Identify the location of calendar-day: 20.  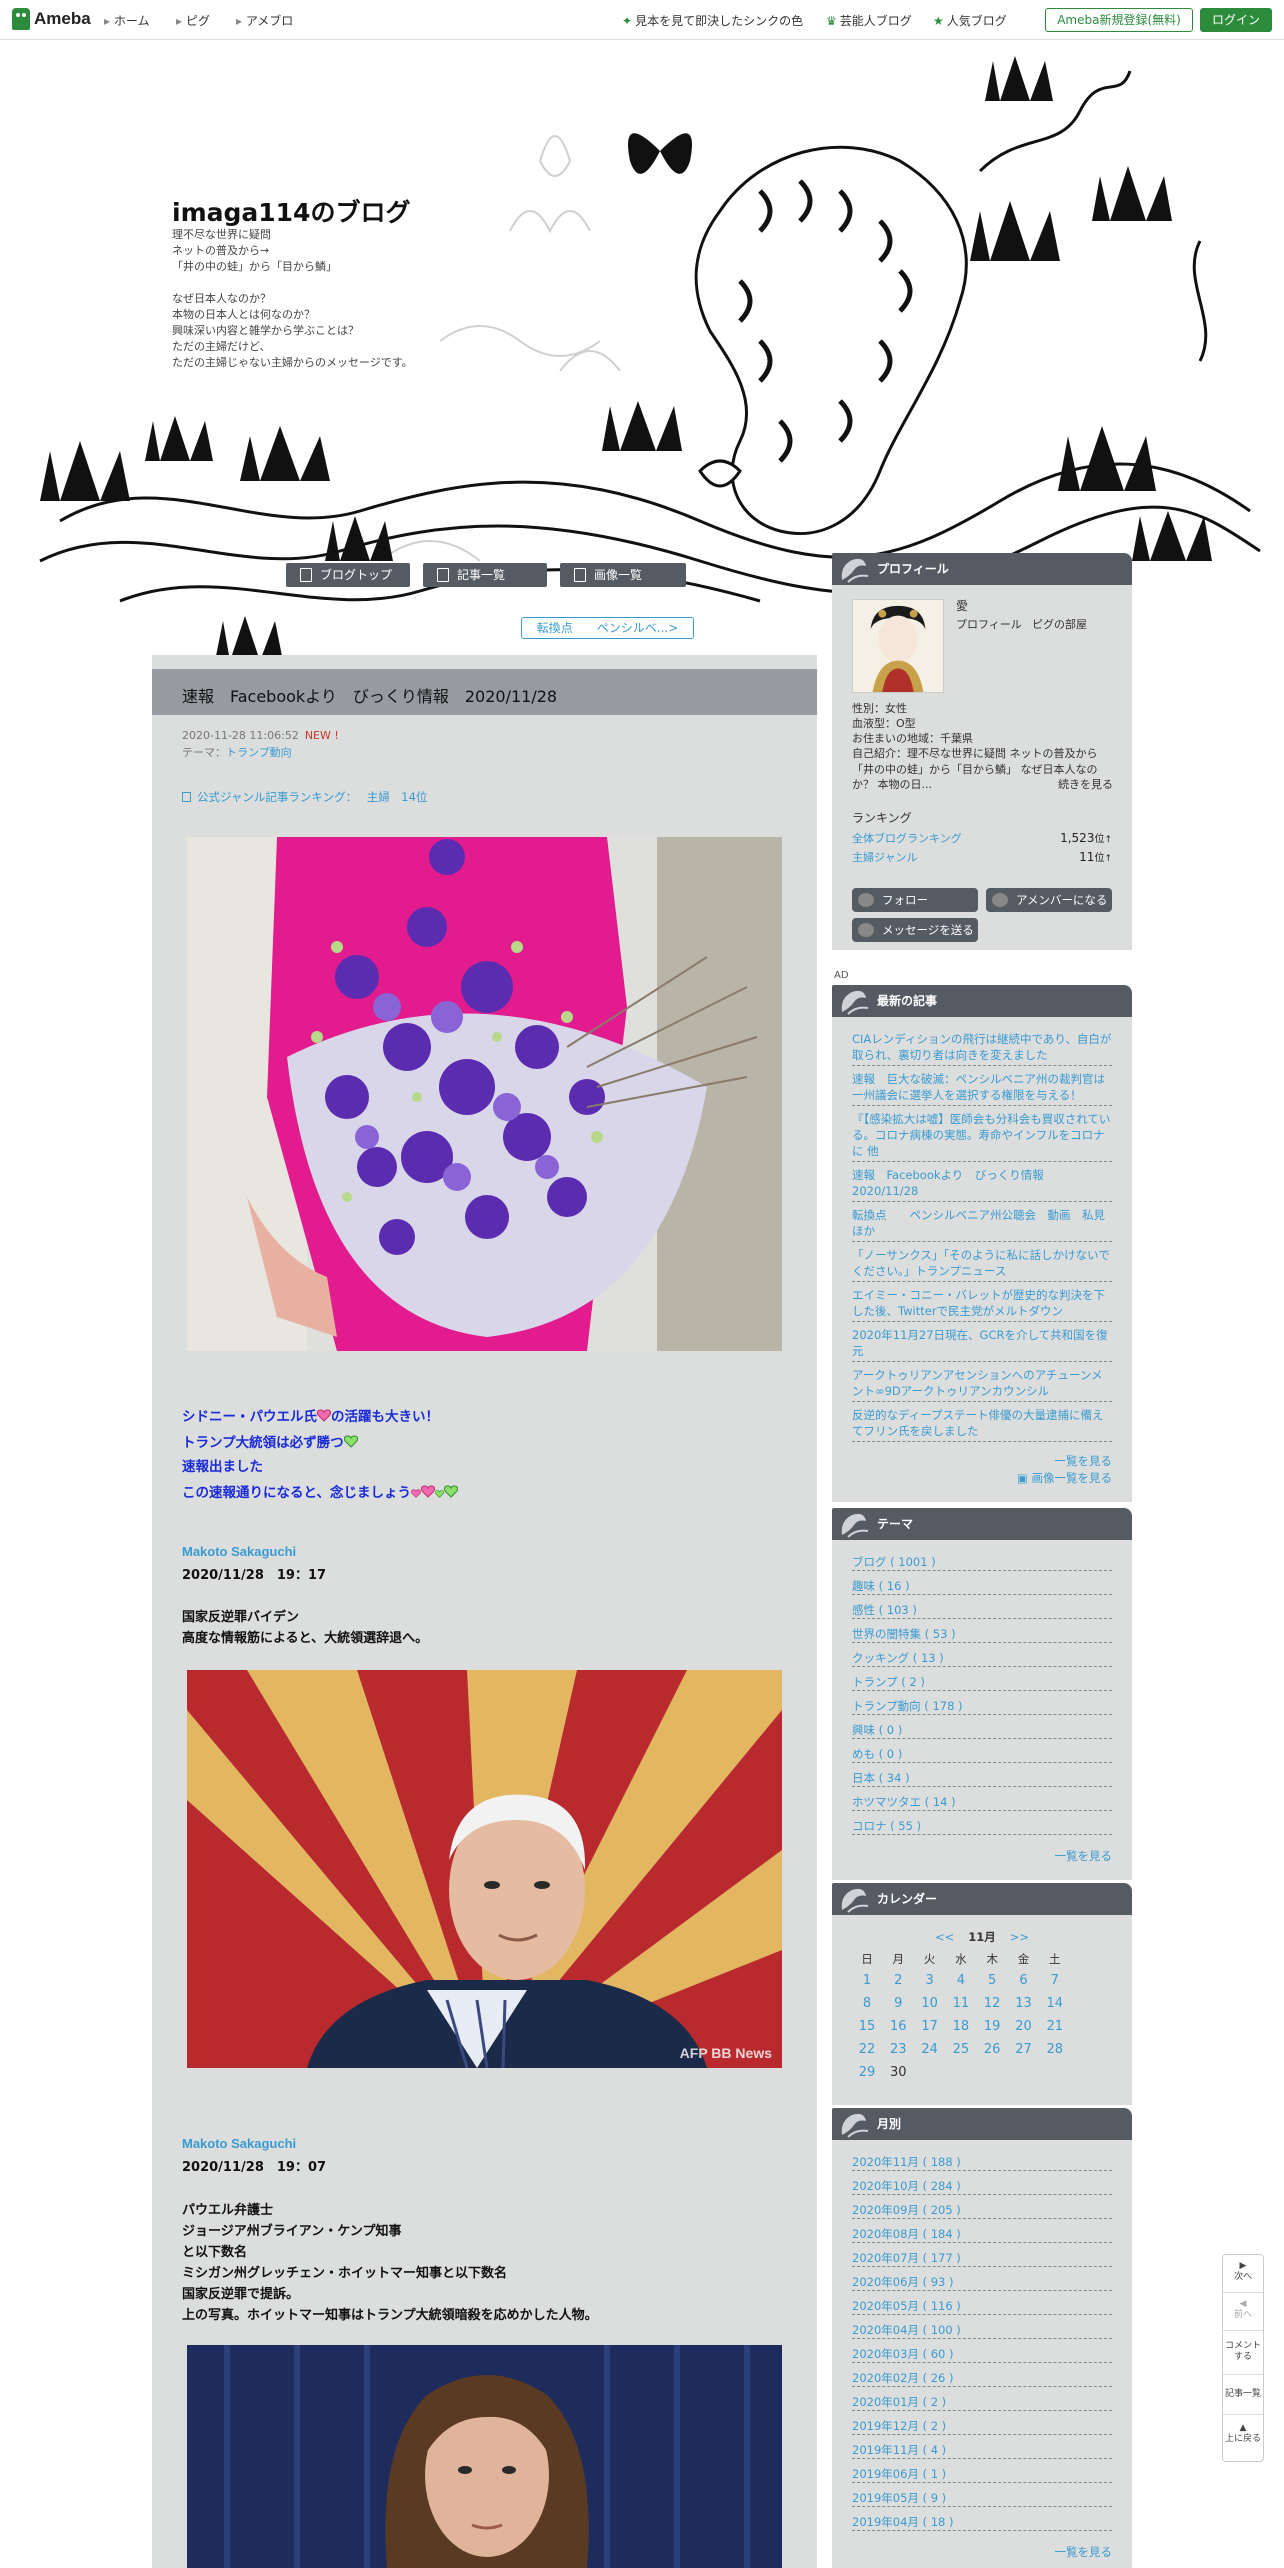
(1024, 2026).